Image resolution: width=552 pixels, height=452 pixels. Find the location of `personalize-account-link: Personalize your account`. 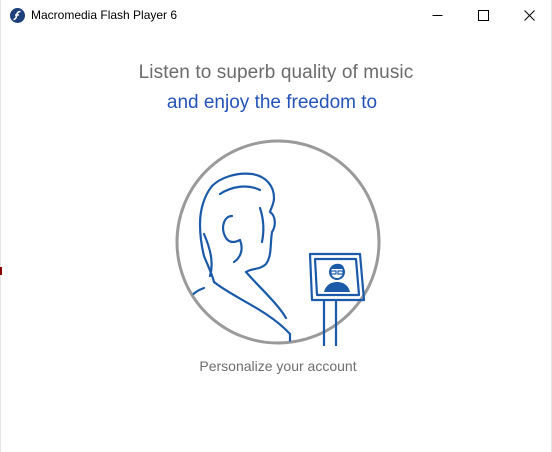

personalize-account-link: Personalize your account is located at coordinates (276, 366).